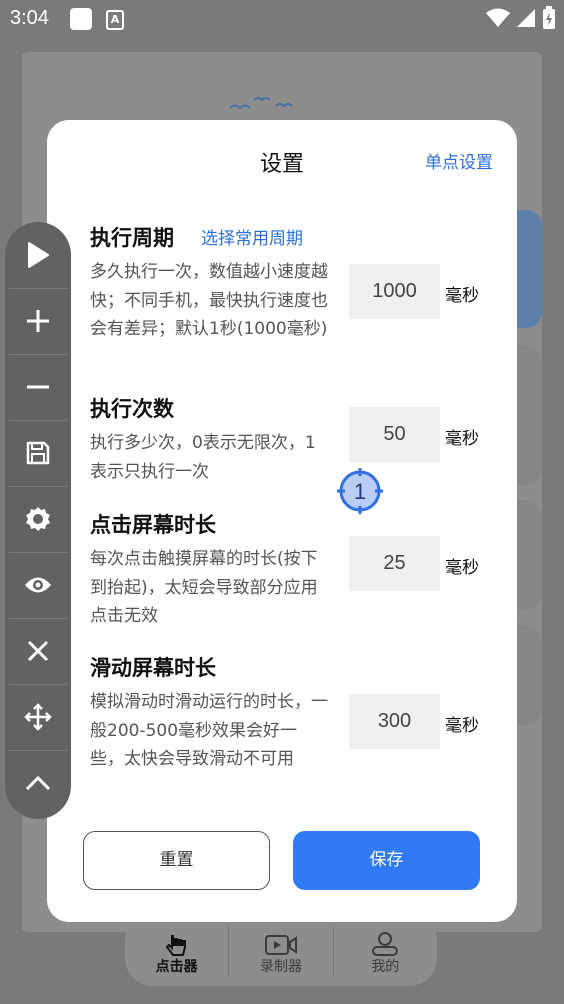 The width and height of the screenshot is (564, 1004). I want to click on nav-item-recorder: 录制器, so click(280, 949).